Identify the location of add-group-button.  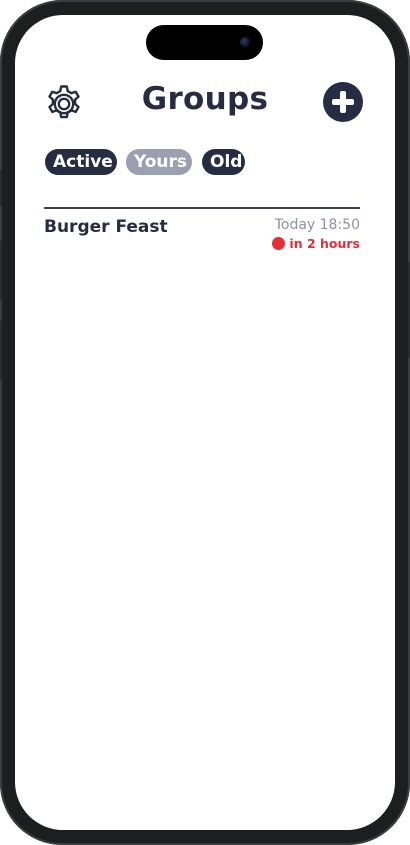
(343, 102).